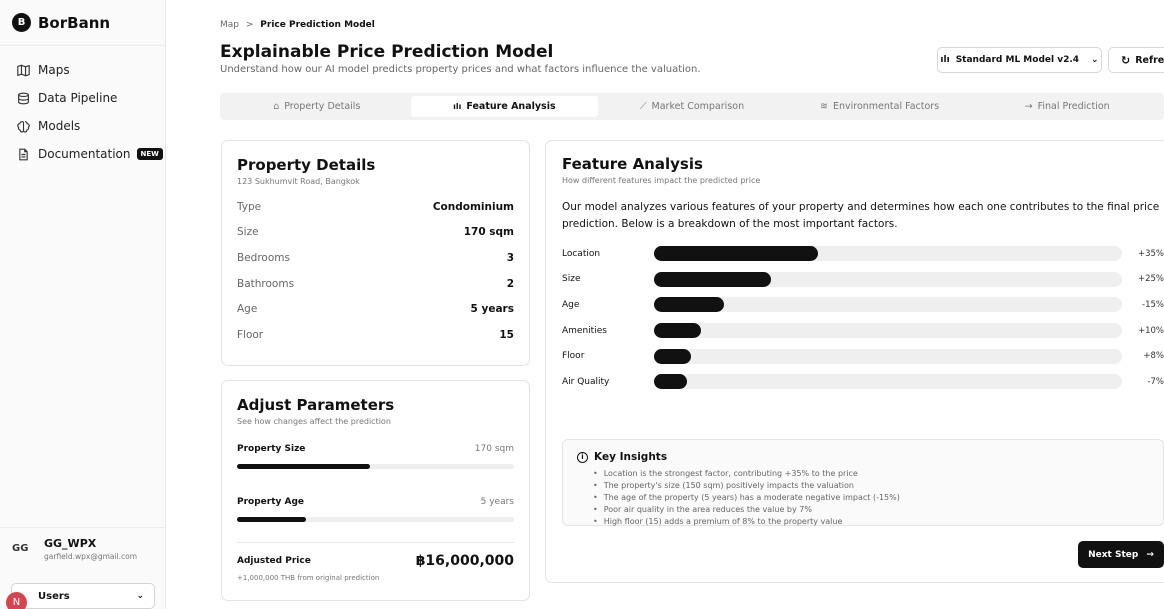 The image size is (1164, 609). Describe the element at coordinates (248, 232) in the screenshot. I see `attr-label: Size` at that location.